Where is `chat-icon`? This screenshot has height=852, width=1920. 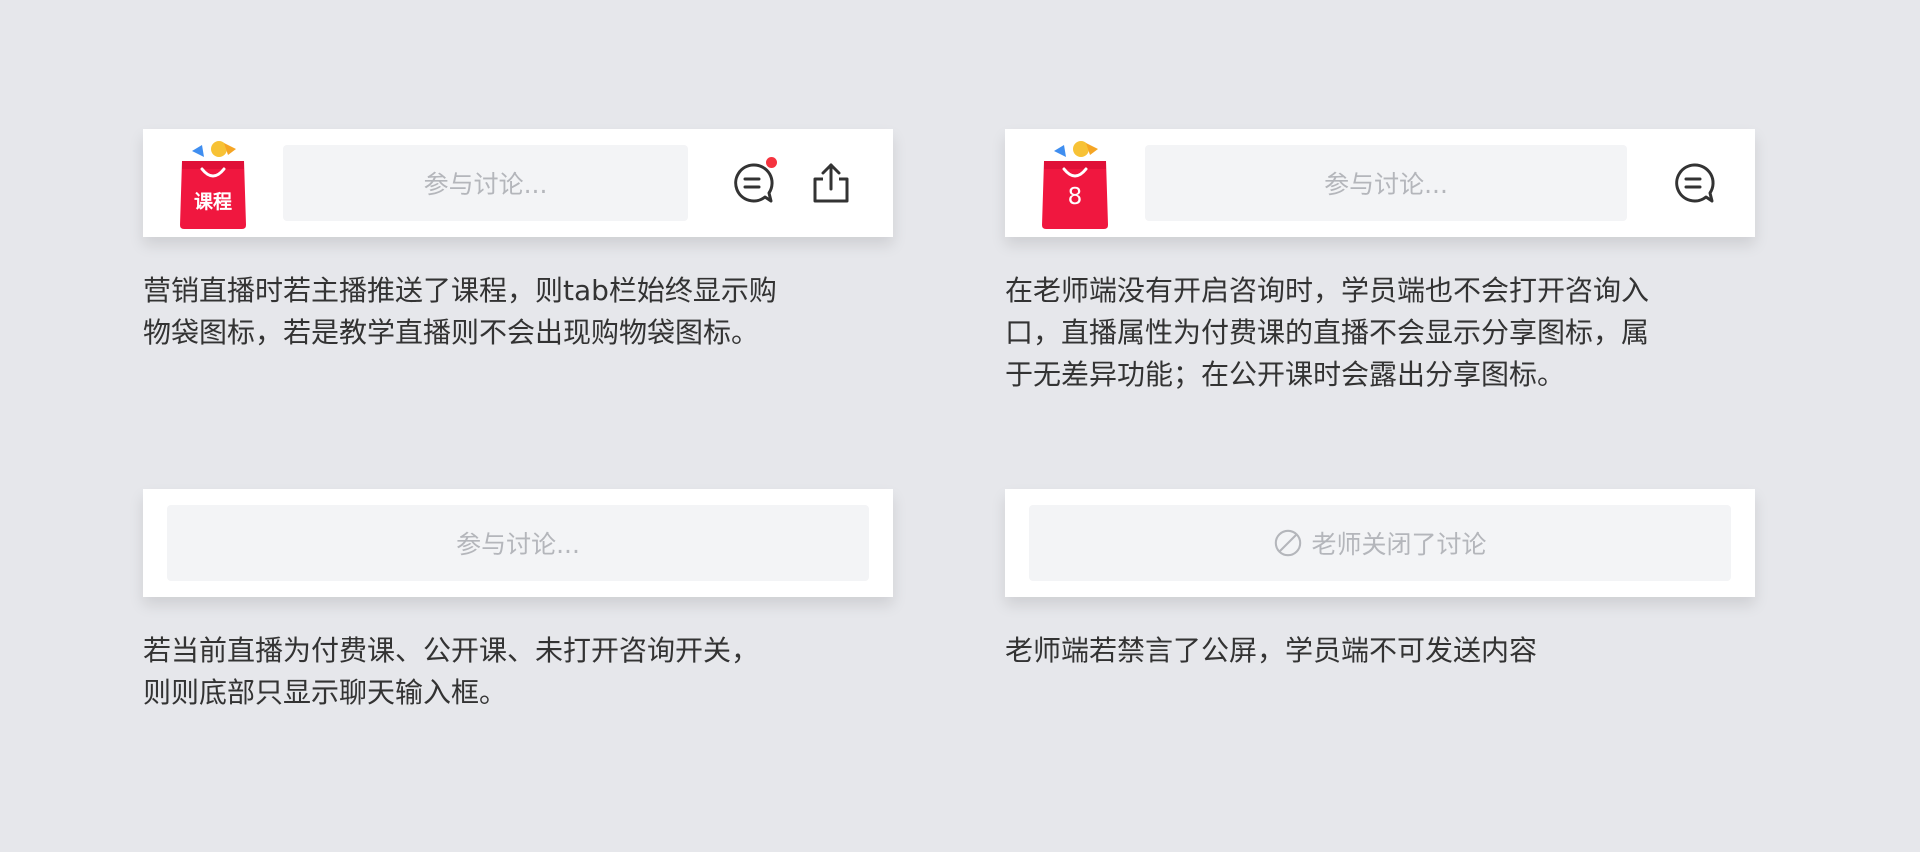 chat-icon is located at coordinates (1694, 183).